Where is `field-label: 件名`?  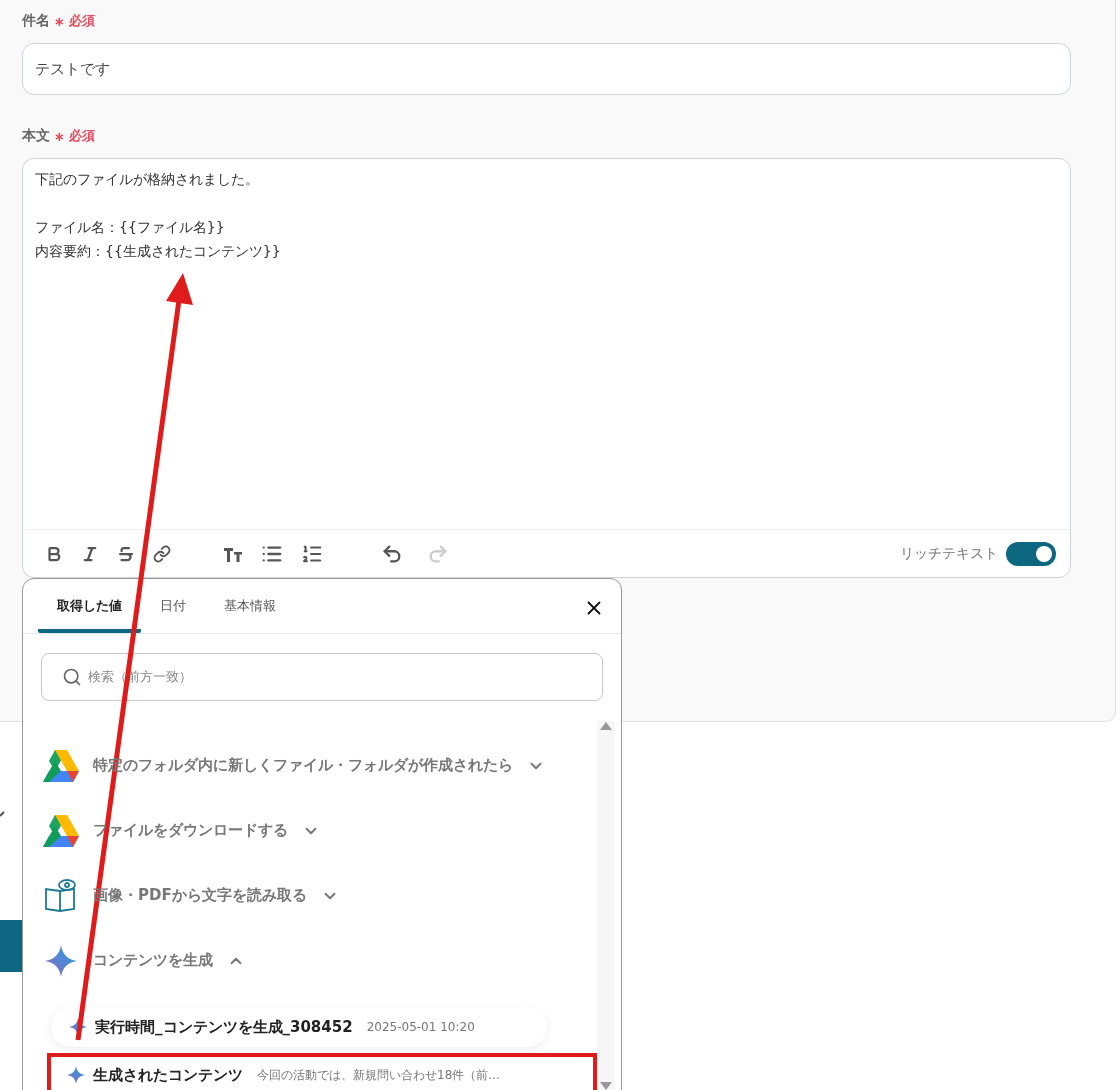 field-label: 件名 is located at coordinates (36, 21).